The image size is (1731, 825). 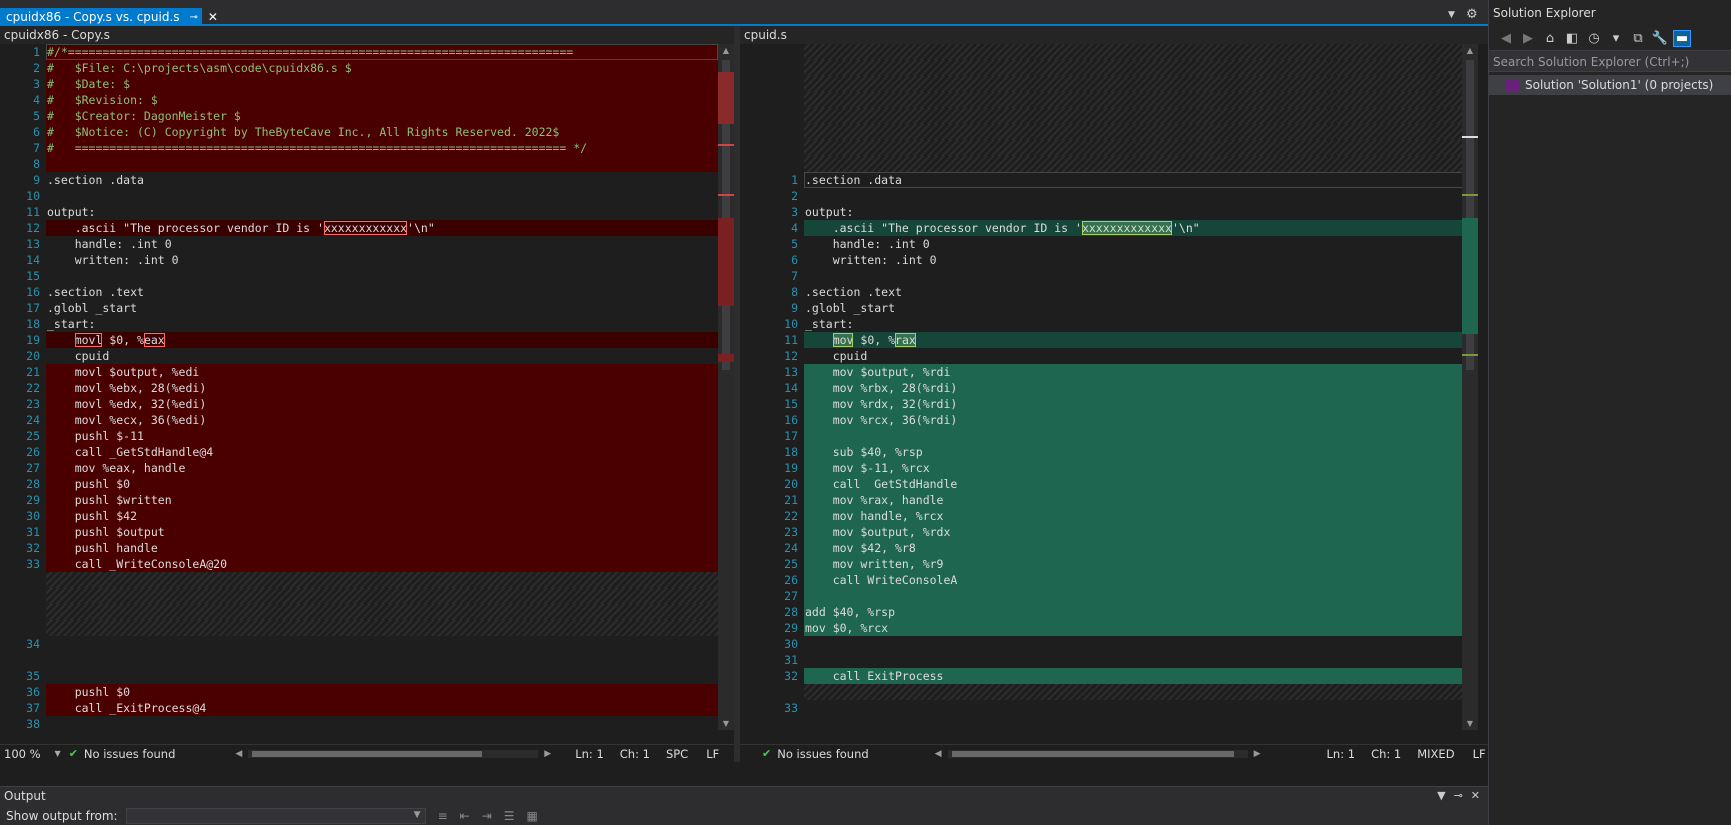 What do you see at coordinates (382, 404) in the screenshot?
I see `code-line: movl %edx, 32(%edi)` at bounding box center [382, 404].